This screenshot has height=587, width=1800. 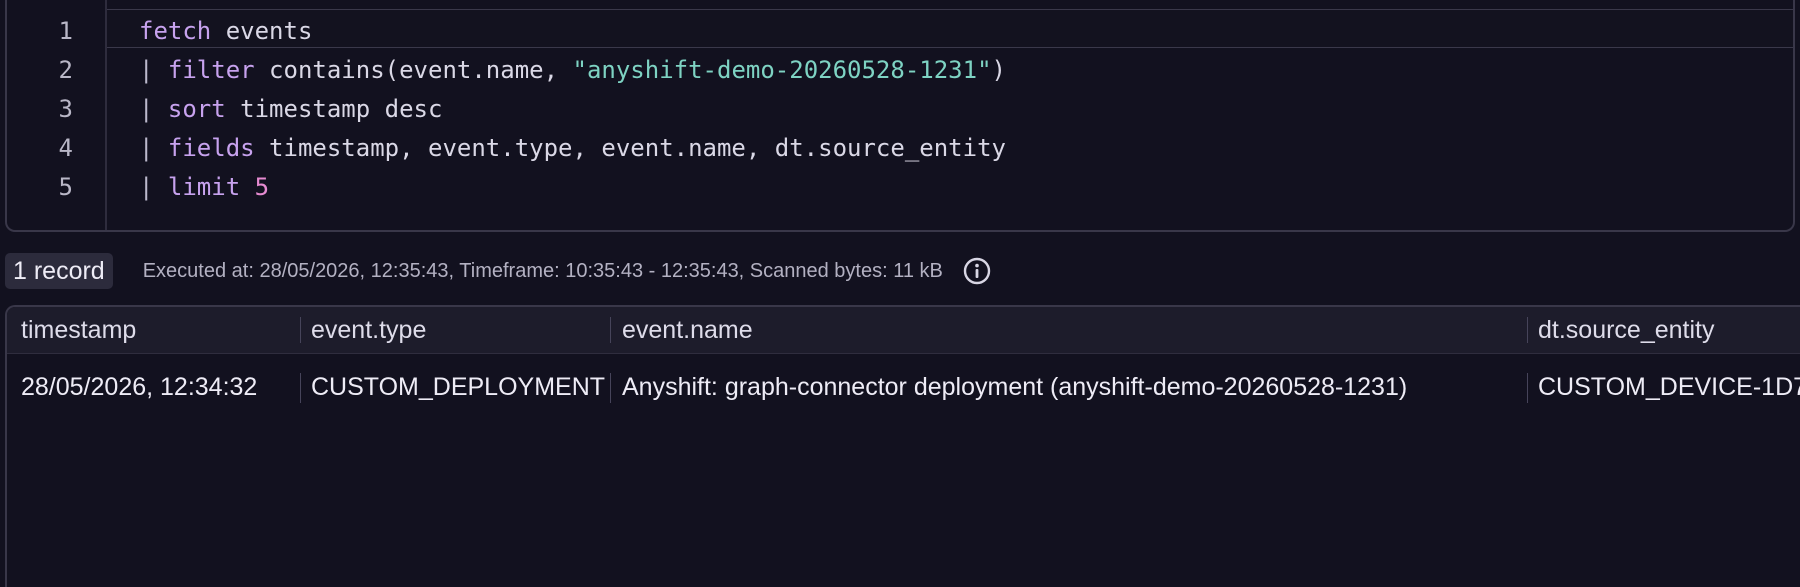 What do you see at coordinates (950, 29) in the screenshot?
I see `active-line-highlight` at bounding box center [950, 29].